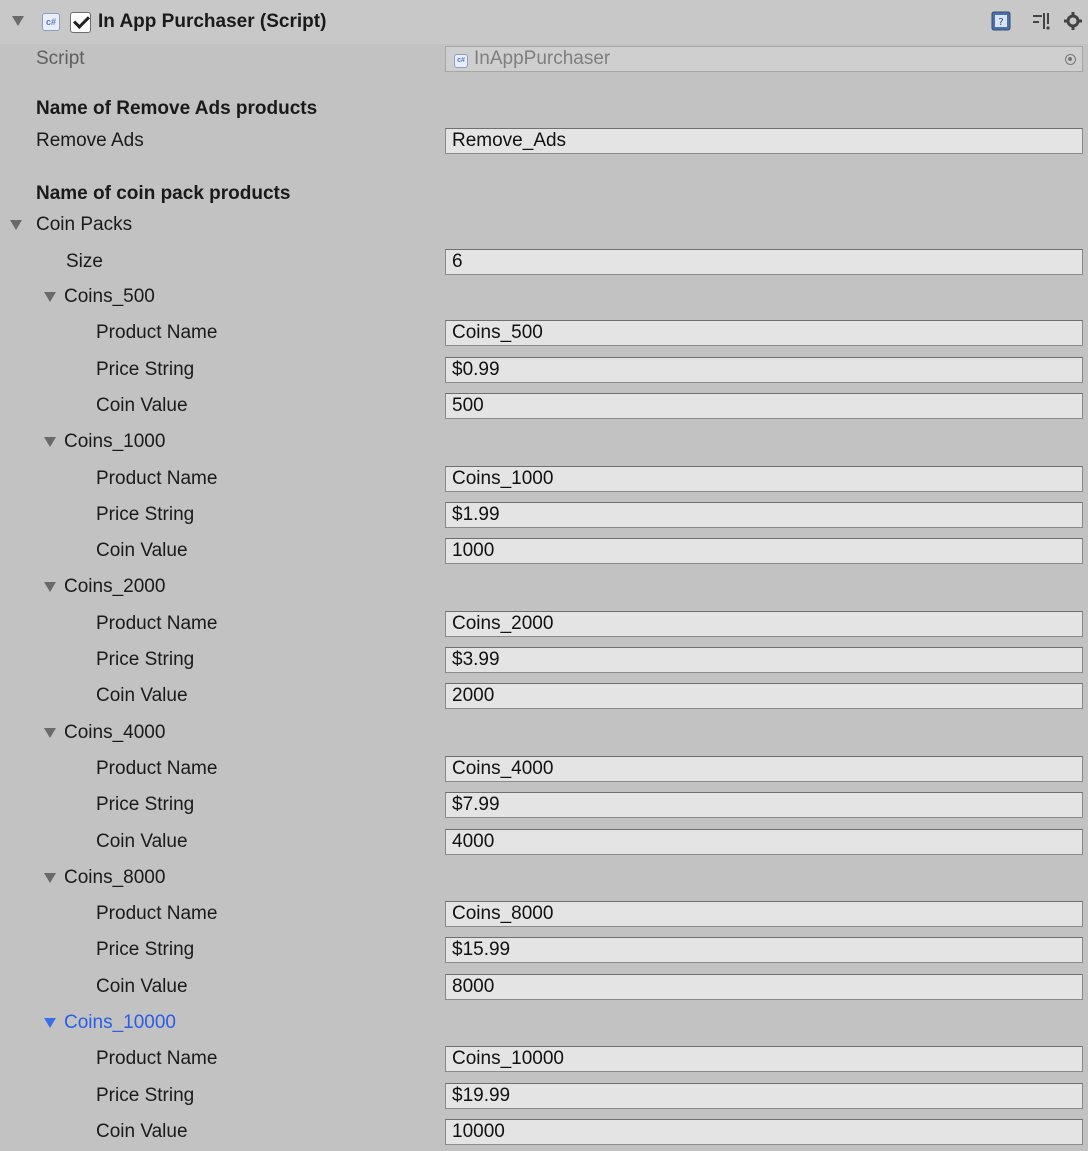  What do you see at coordinates (764, 478) in the screenshot?
I see `product-name-field: Coins_1000` at bounding box center [764, 478].